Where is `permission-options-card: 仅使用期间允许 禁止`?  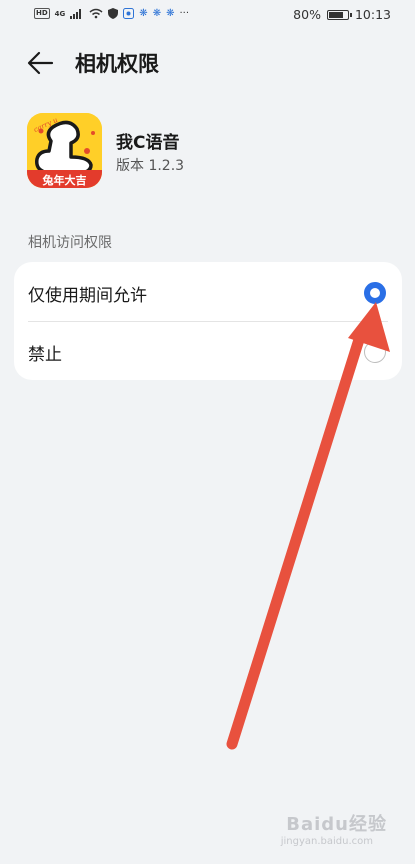 permission-options-card: 仅使用期间允许 禁止 is located at coordinates (208, 321).